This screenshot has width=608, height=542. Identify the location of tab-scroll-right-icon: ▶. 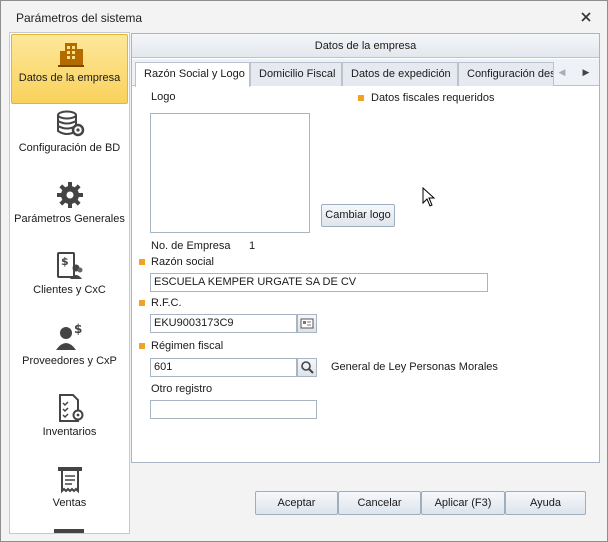
(586, 72).